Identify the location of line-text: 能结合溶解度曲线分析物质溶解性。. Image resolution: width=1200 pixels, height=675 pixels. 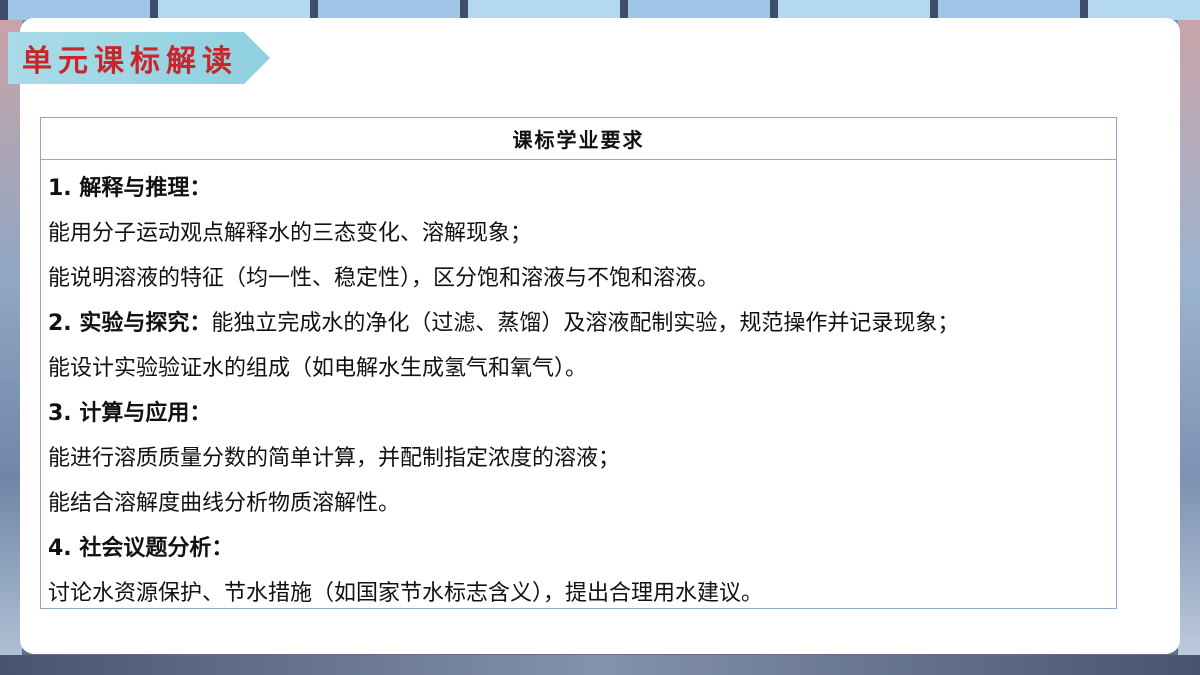
(224, 503).